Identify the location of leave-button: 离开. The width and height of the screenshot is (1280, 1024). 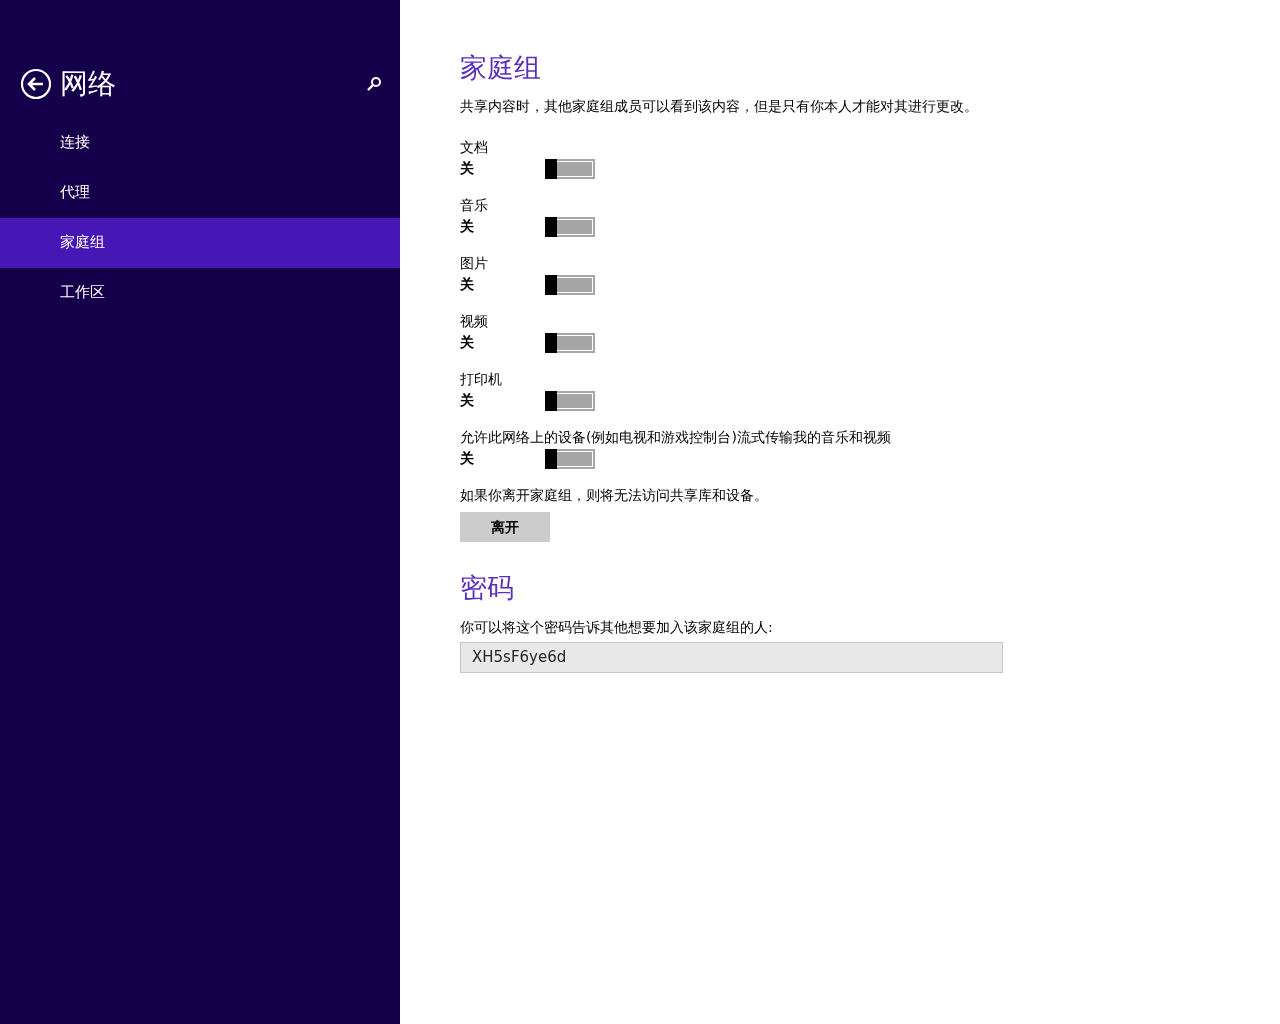
(505, 527).